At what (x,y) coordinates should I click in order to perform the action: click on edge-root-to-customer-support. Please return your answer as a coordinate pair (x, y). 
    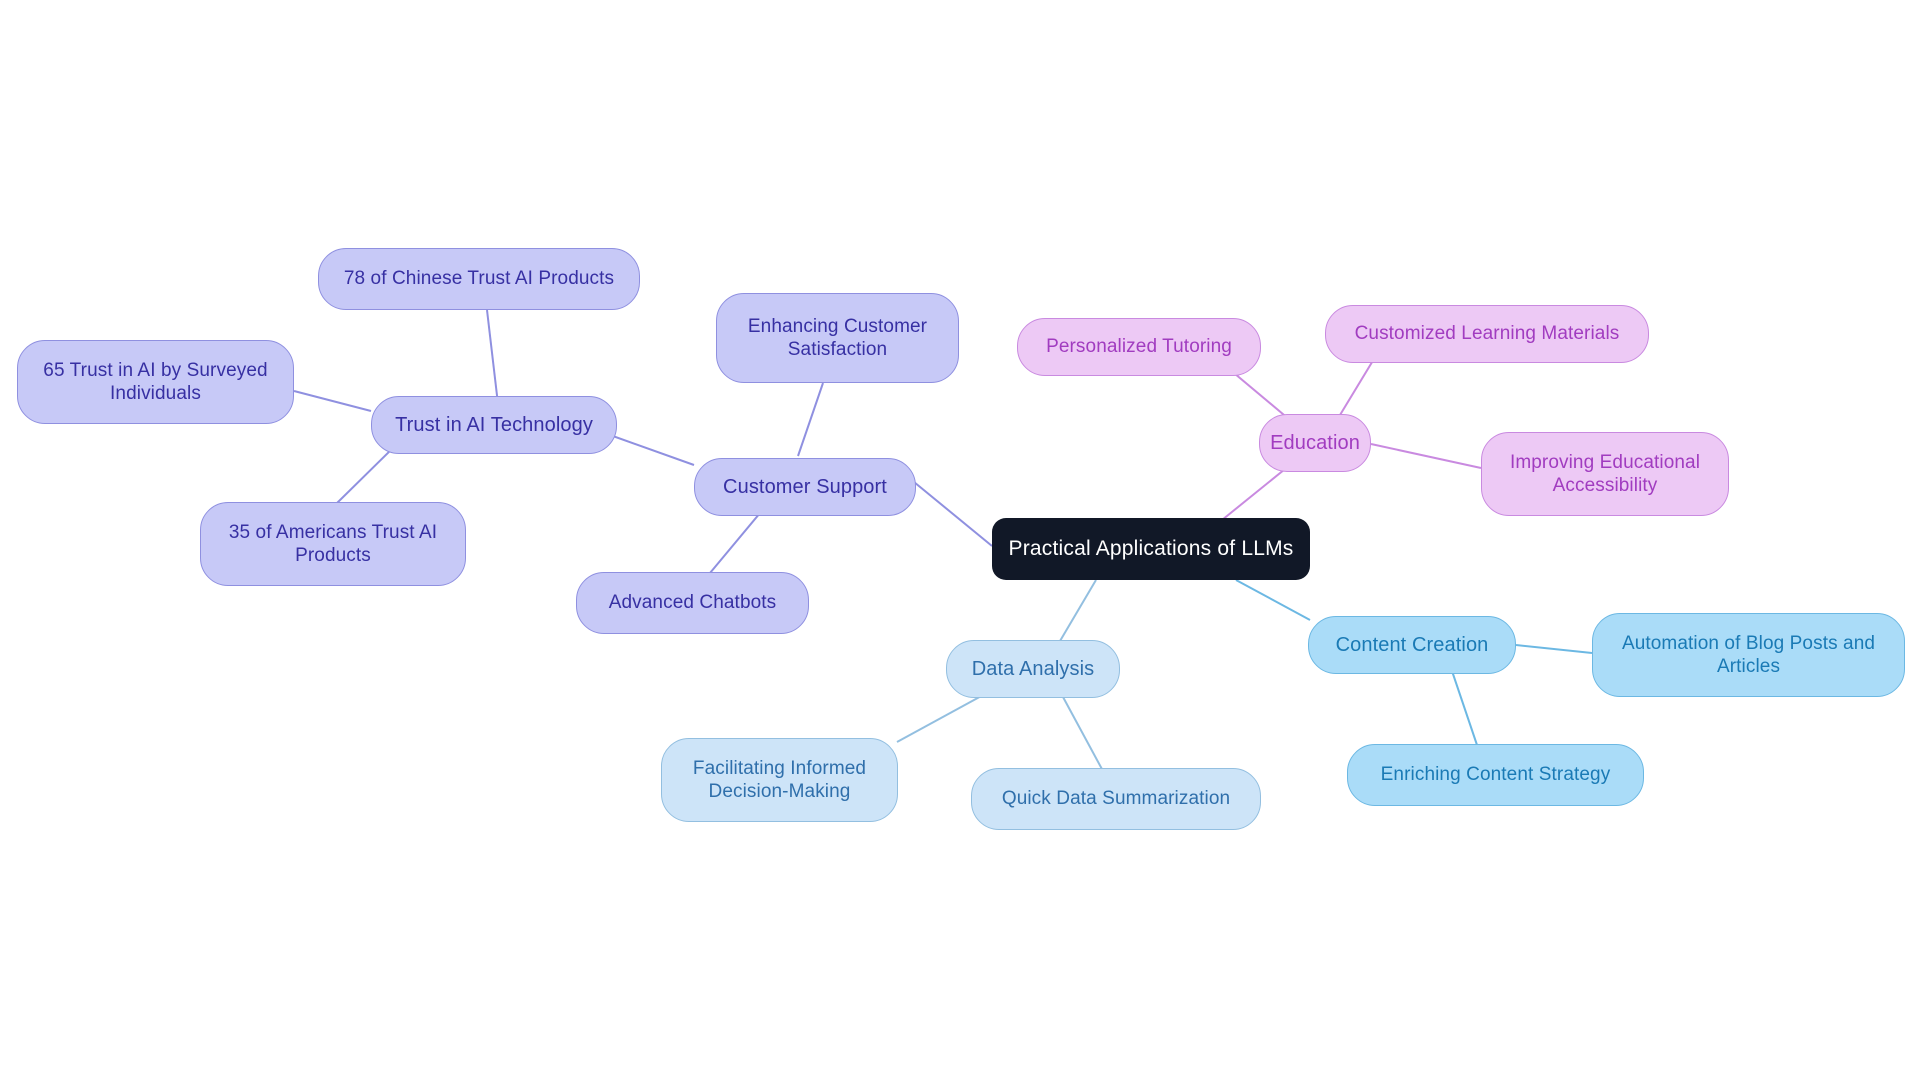
    Looking at the image, I should click on (953, 514).